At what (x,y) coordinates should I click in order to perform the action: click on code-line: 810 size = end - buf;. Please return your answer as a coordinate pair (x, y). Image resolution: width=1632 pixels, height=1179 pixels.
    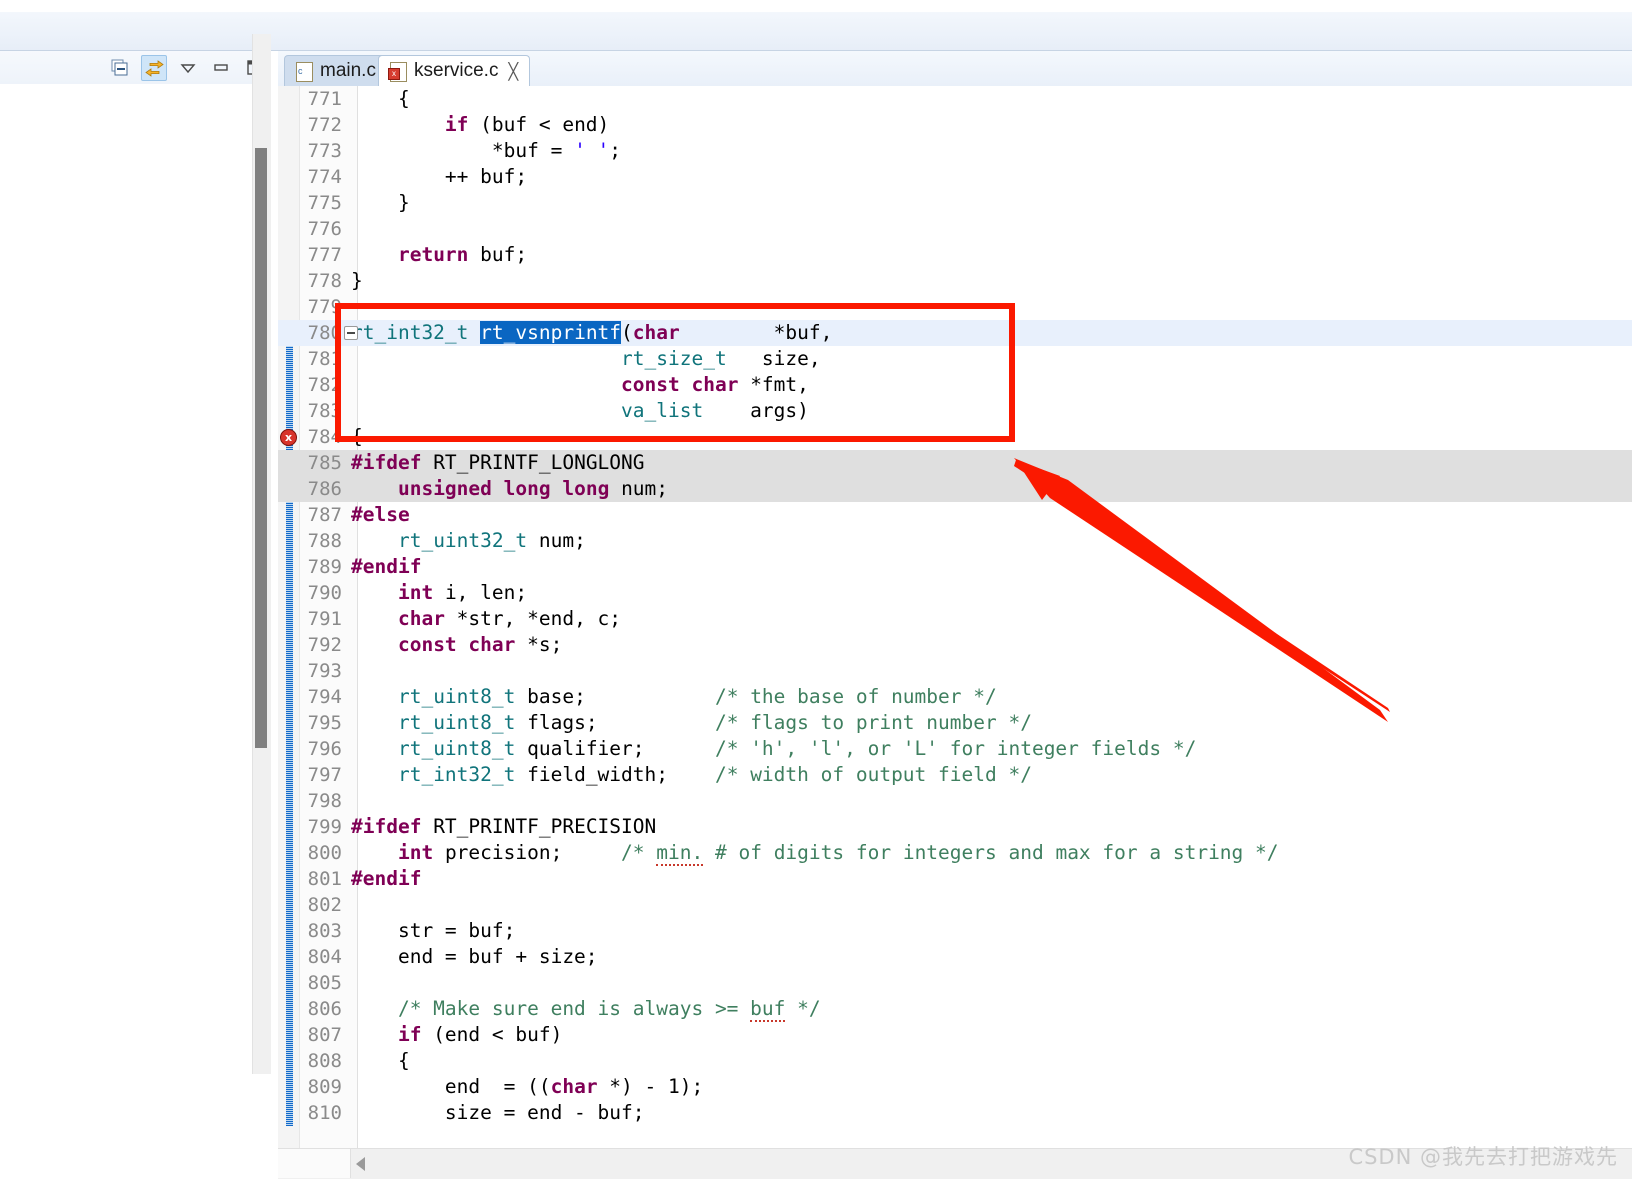
    Looking at the image, I should click on (955, 1113).